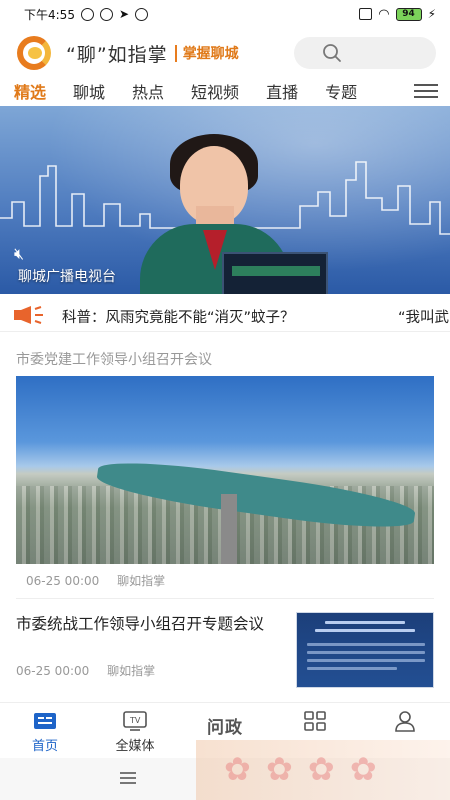 The height and width of the screenshot is (800, 450). What do you see at coordinates (332, 53) in the screenshot?
I see `search-icon` at bounding box center [332, 53].